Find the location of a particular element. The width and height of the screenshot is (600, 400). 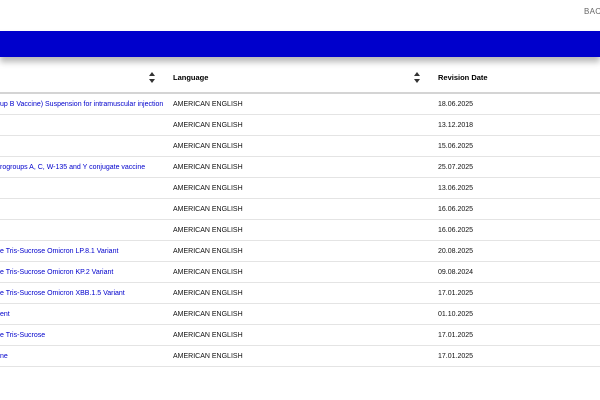

document-link: e Tris-Sucrose is located at coordinates (22, 335).